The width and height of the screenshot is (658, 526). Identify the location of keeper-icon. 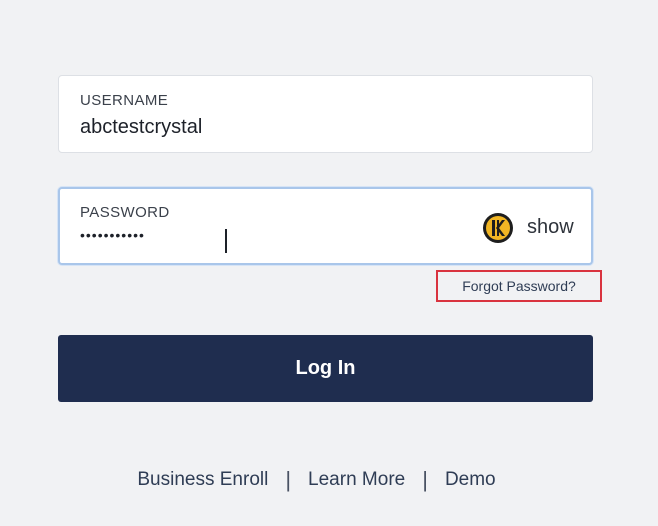
(498, 228).